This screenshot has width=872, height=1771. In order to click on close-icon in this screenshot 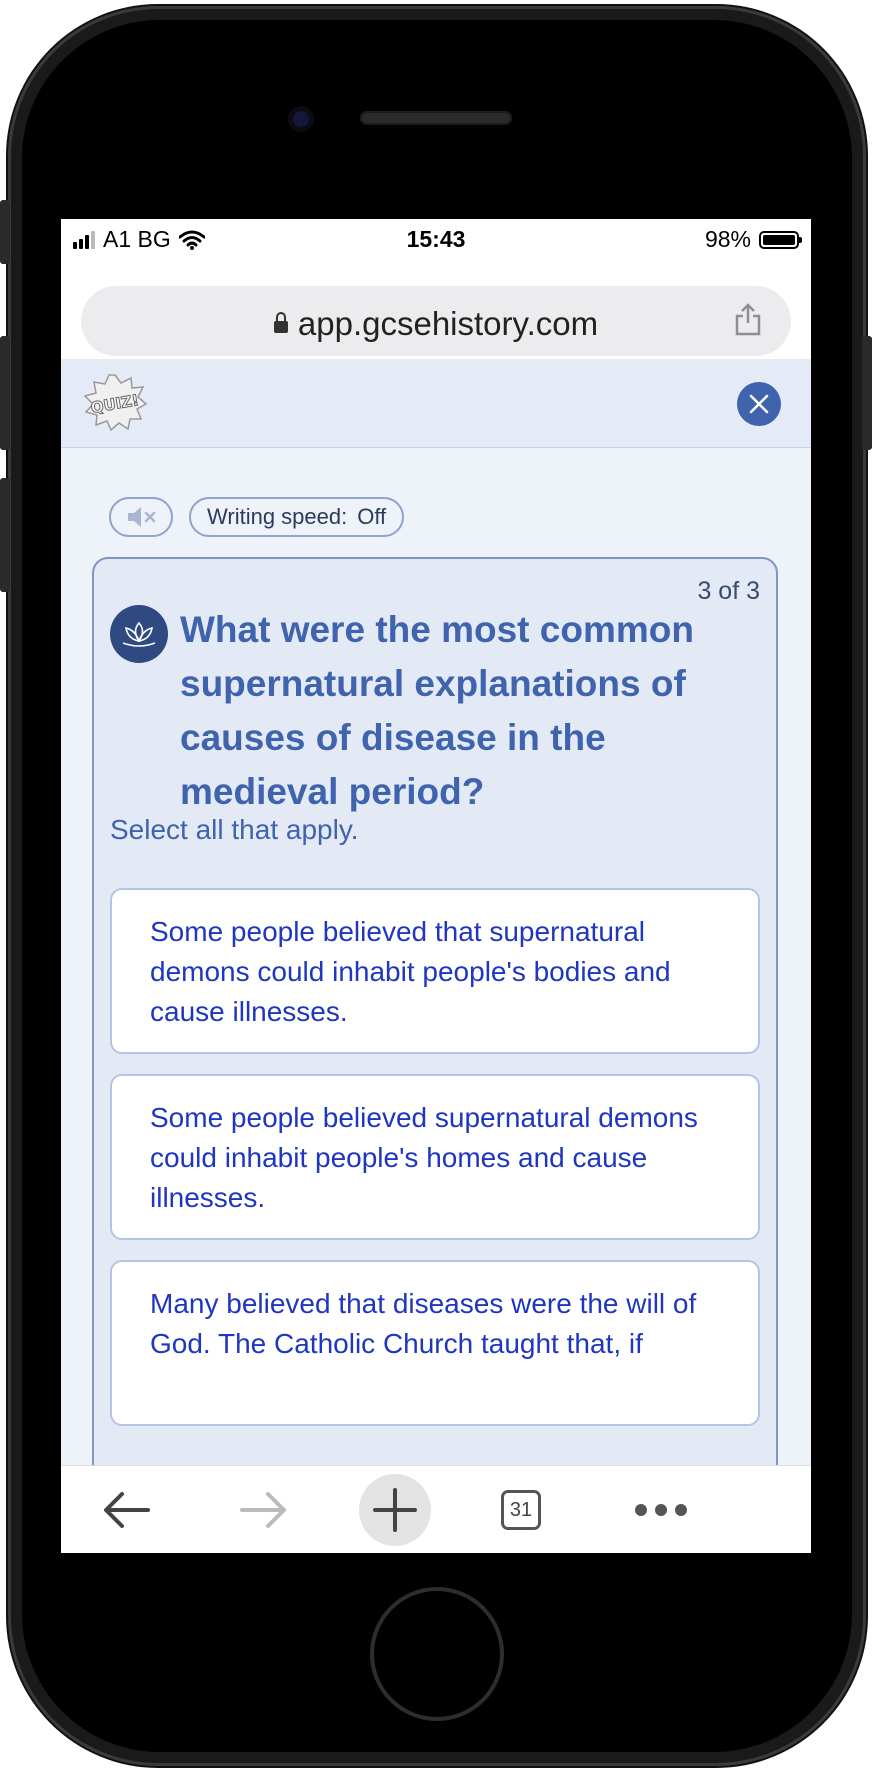, I will do `click(759, 404)`.